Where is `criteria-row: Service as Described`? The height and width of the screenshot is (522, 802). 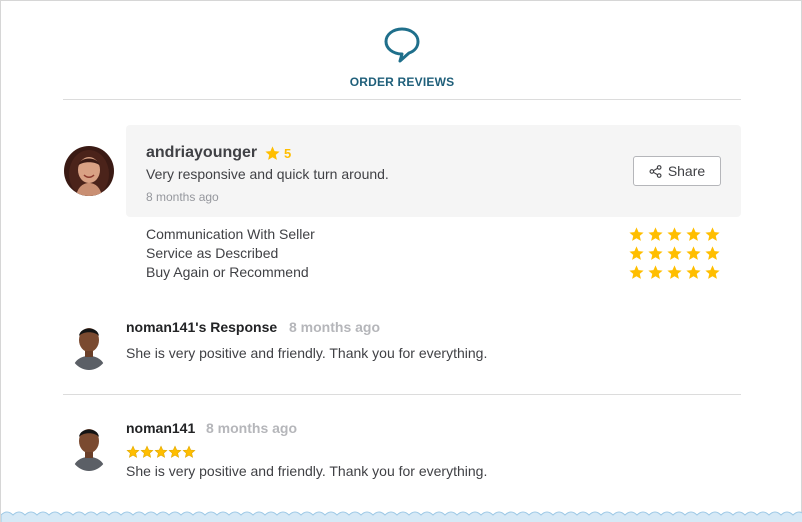 criteria-row: Service as Described is located at coordinates (436, 254).